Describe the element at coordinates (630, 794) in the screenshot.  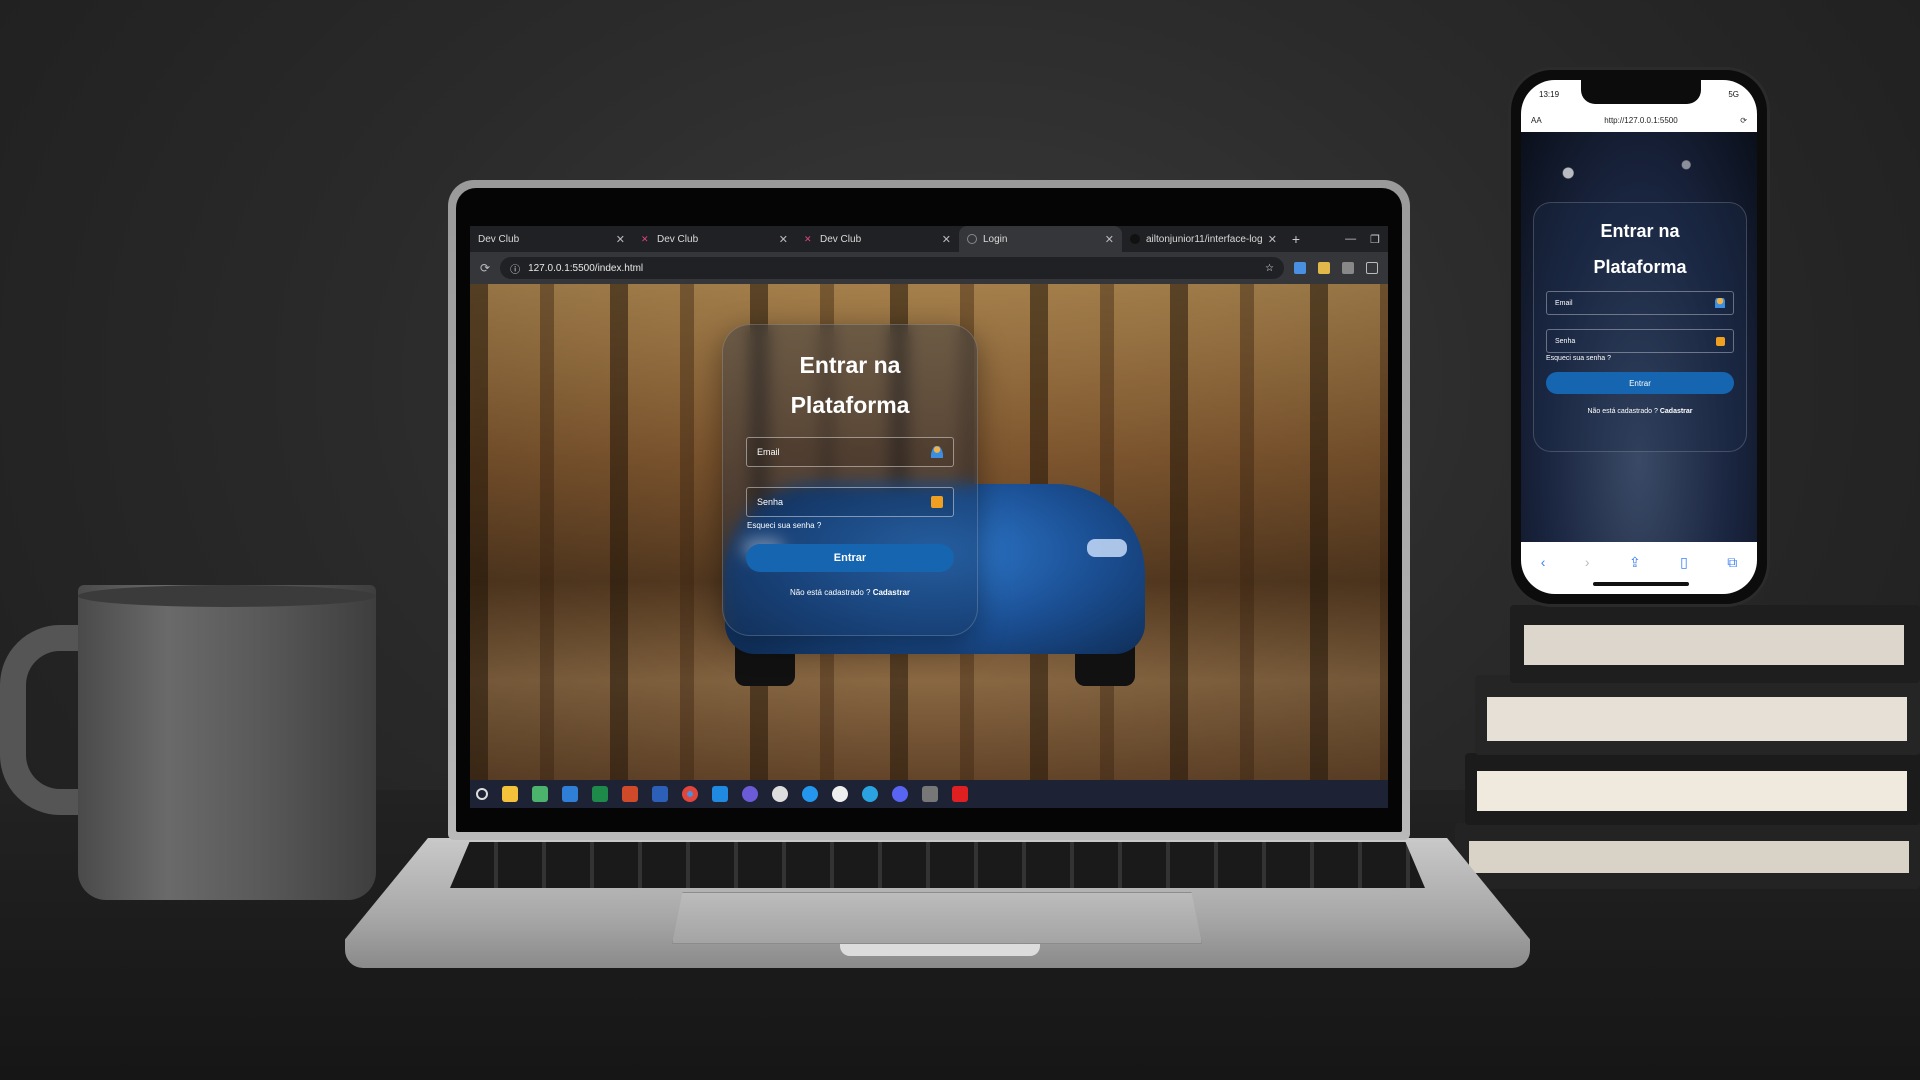
I see `powerpoint-icon` at that location.